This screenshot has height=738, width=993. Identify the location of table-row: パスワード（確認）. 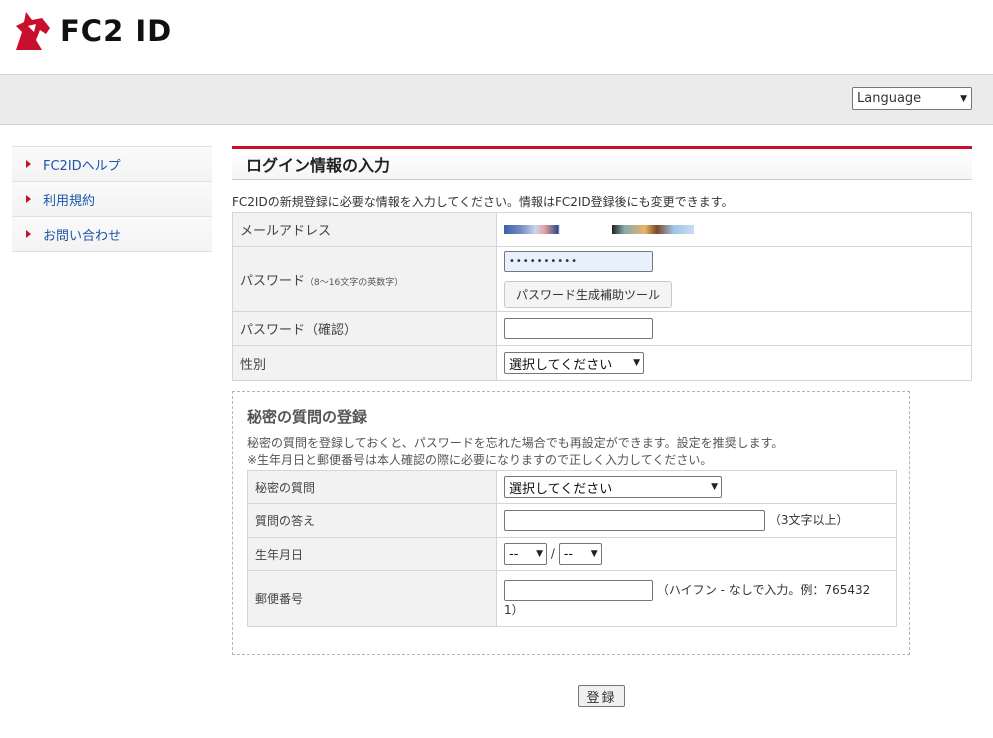
(602, 328).